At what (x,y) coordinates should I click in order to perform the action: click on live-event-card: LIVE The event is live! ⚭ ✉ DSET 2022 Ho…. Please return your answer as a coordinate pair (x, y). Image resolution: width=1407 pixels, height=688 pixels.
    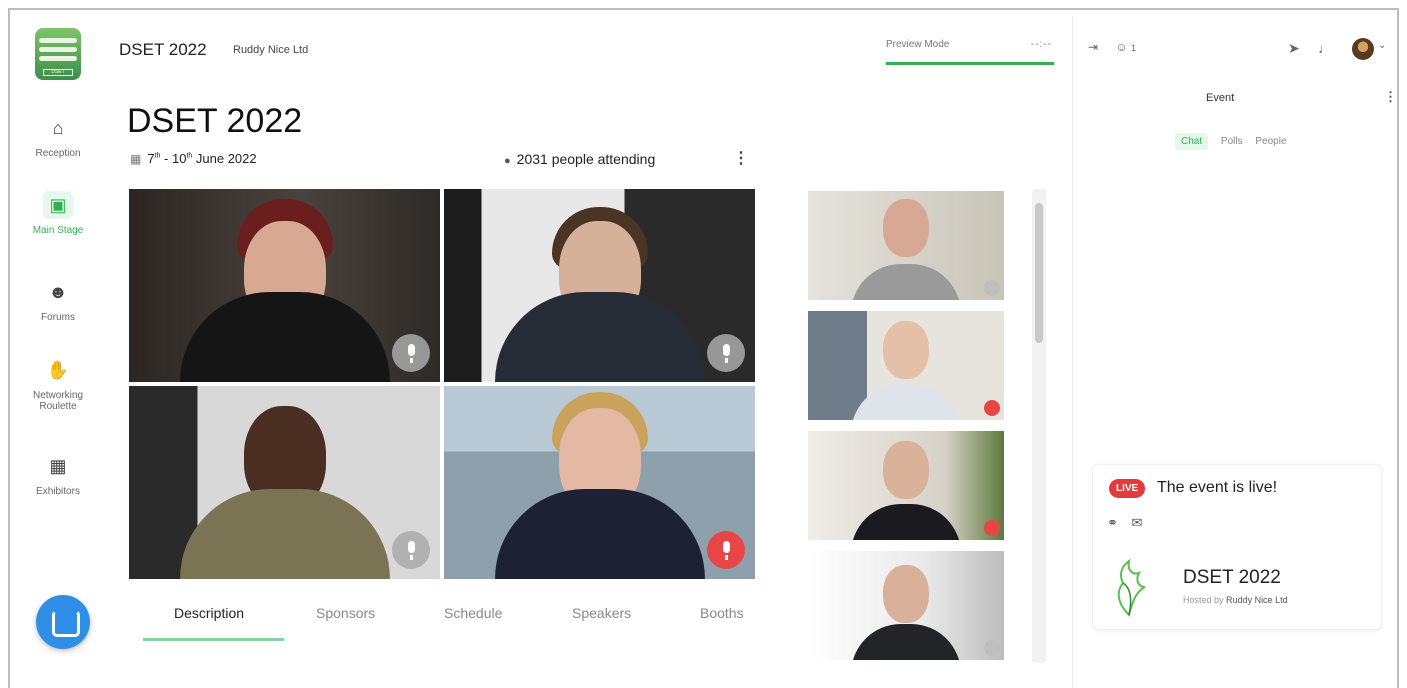
    Looking at the image, I should click on (1237, 547).